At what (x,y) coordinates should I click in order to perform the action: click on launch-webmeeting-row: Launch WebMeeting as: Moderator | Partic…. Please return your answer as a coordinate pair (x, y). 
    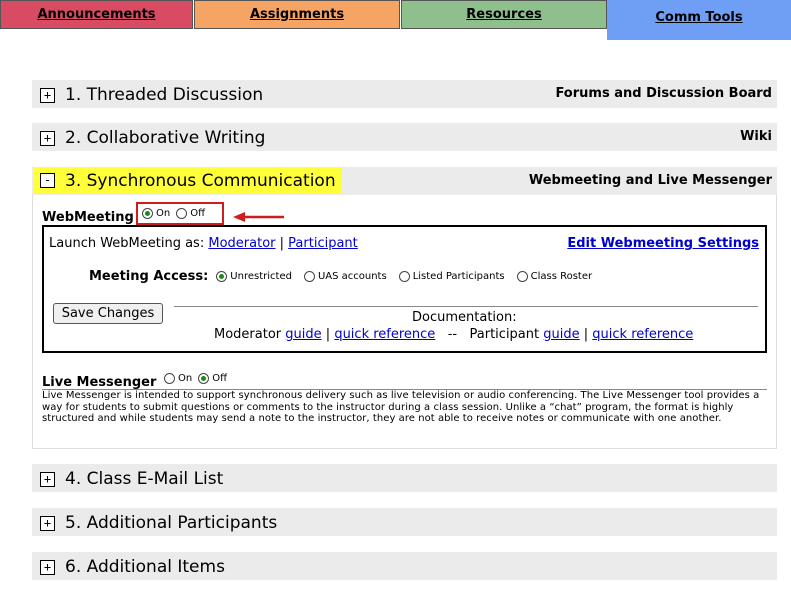
    Looking at the image, I should click on (203, 243).